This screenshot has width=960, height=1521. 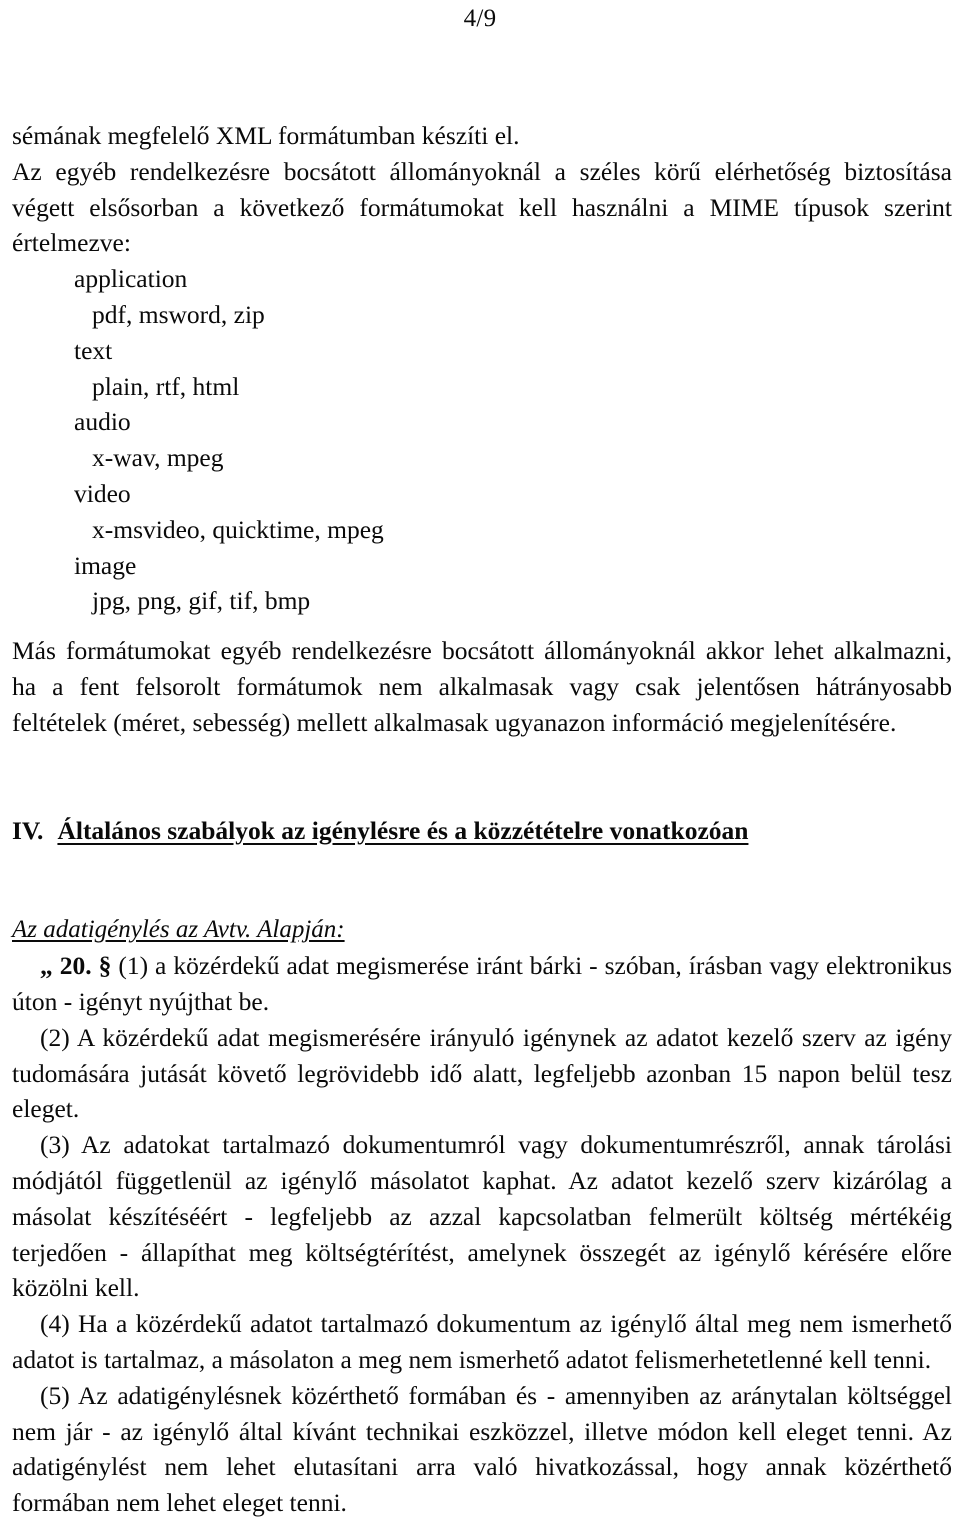 What do you see at coordinates (102, 422) in the screenshot?
I see `mime-category-audio: audio` at bounding box center [102, 422].